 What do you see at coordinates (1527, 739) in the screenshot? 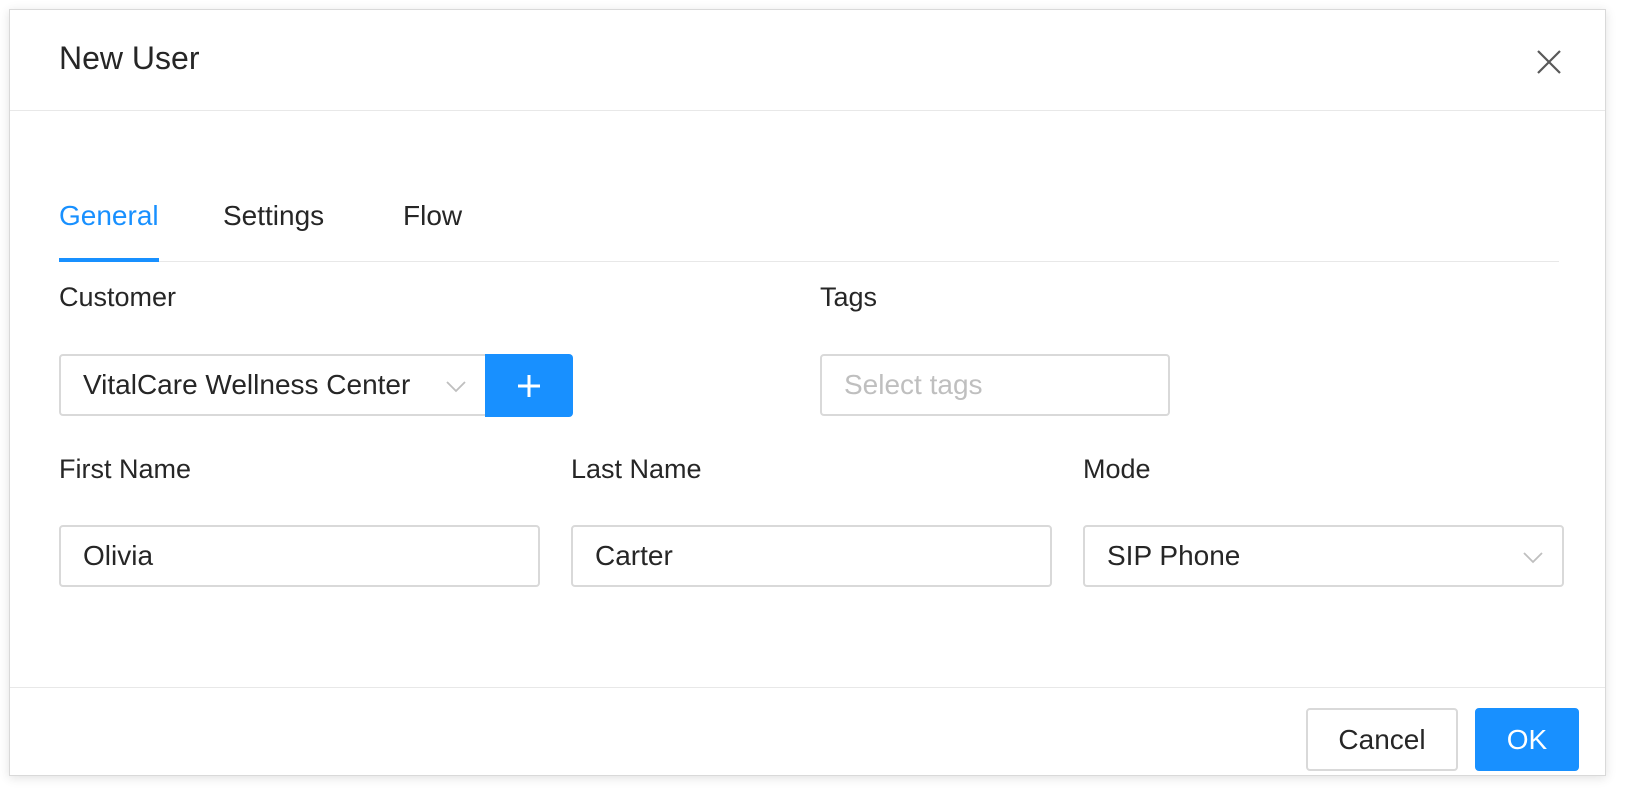
I see `ok-button: OK` at bounding box center [1527, 739].